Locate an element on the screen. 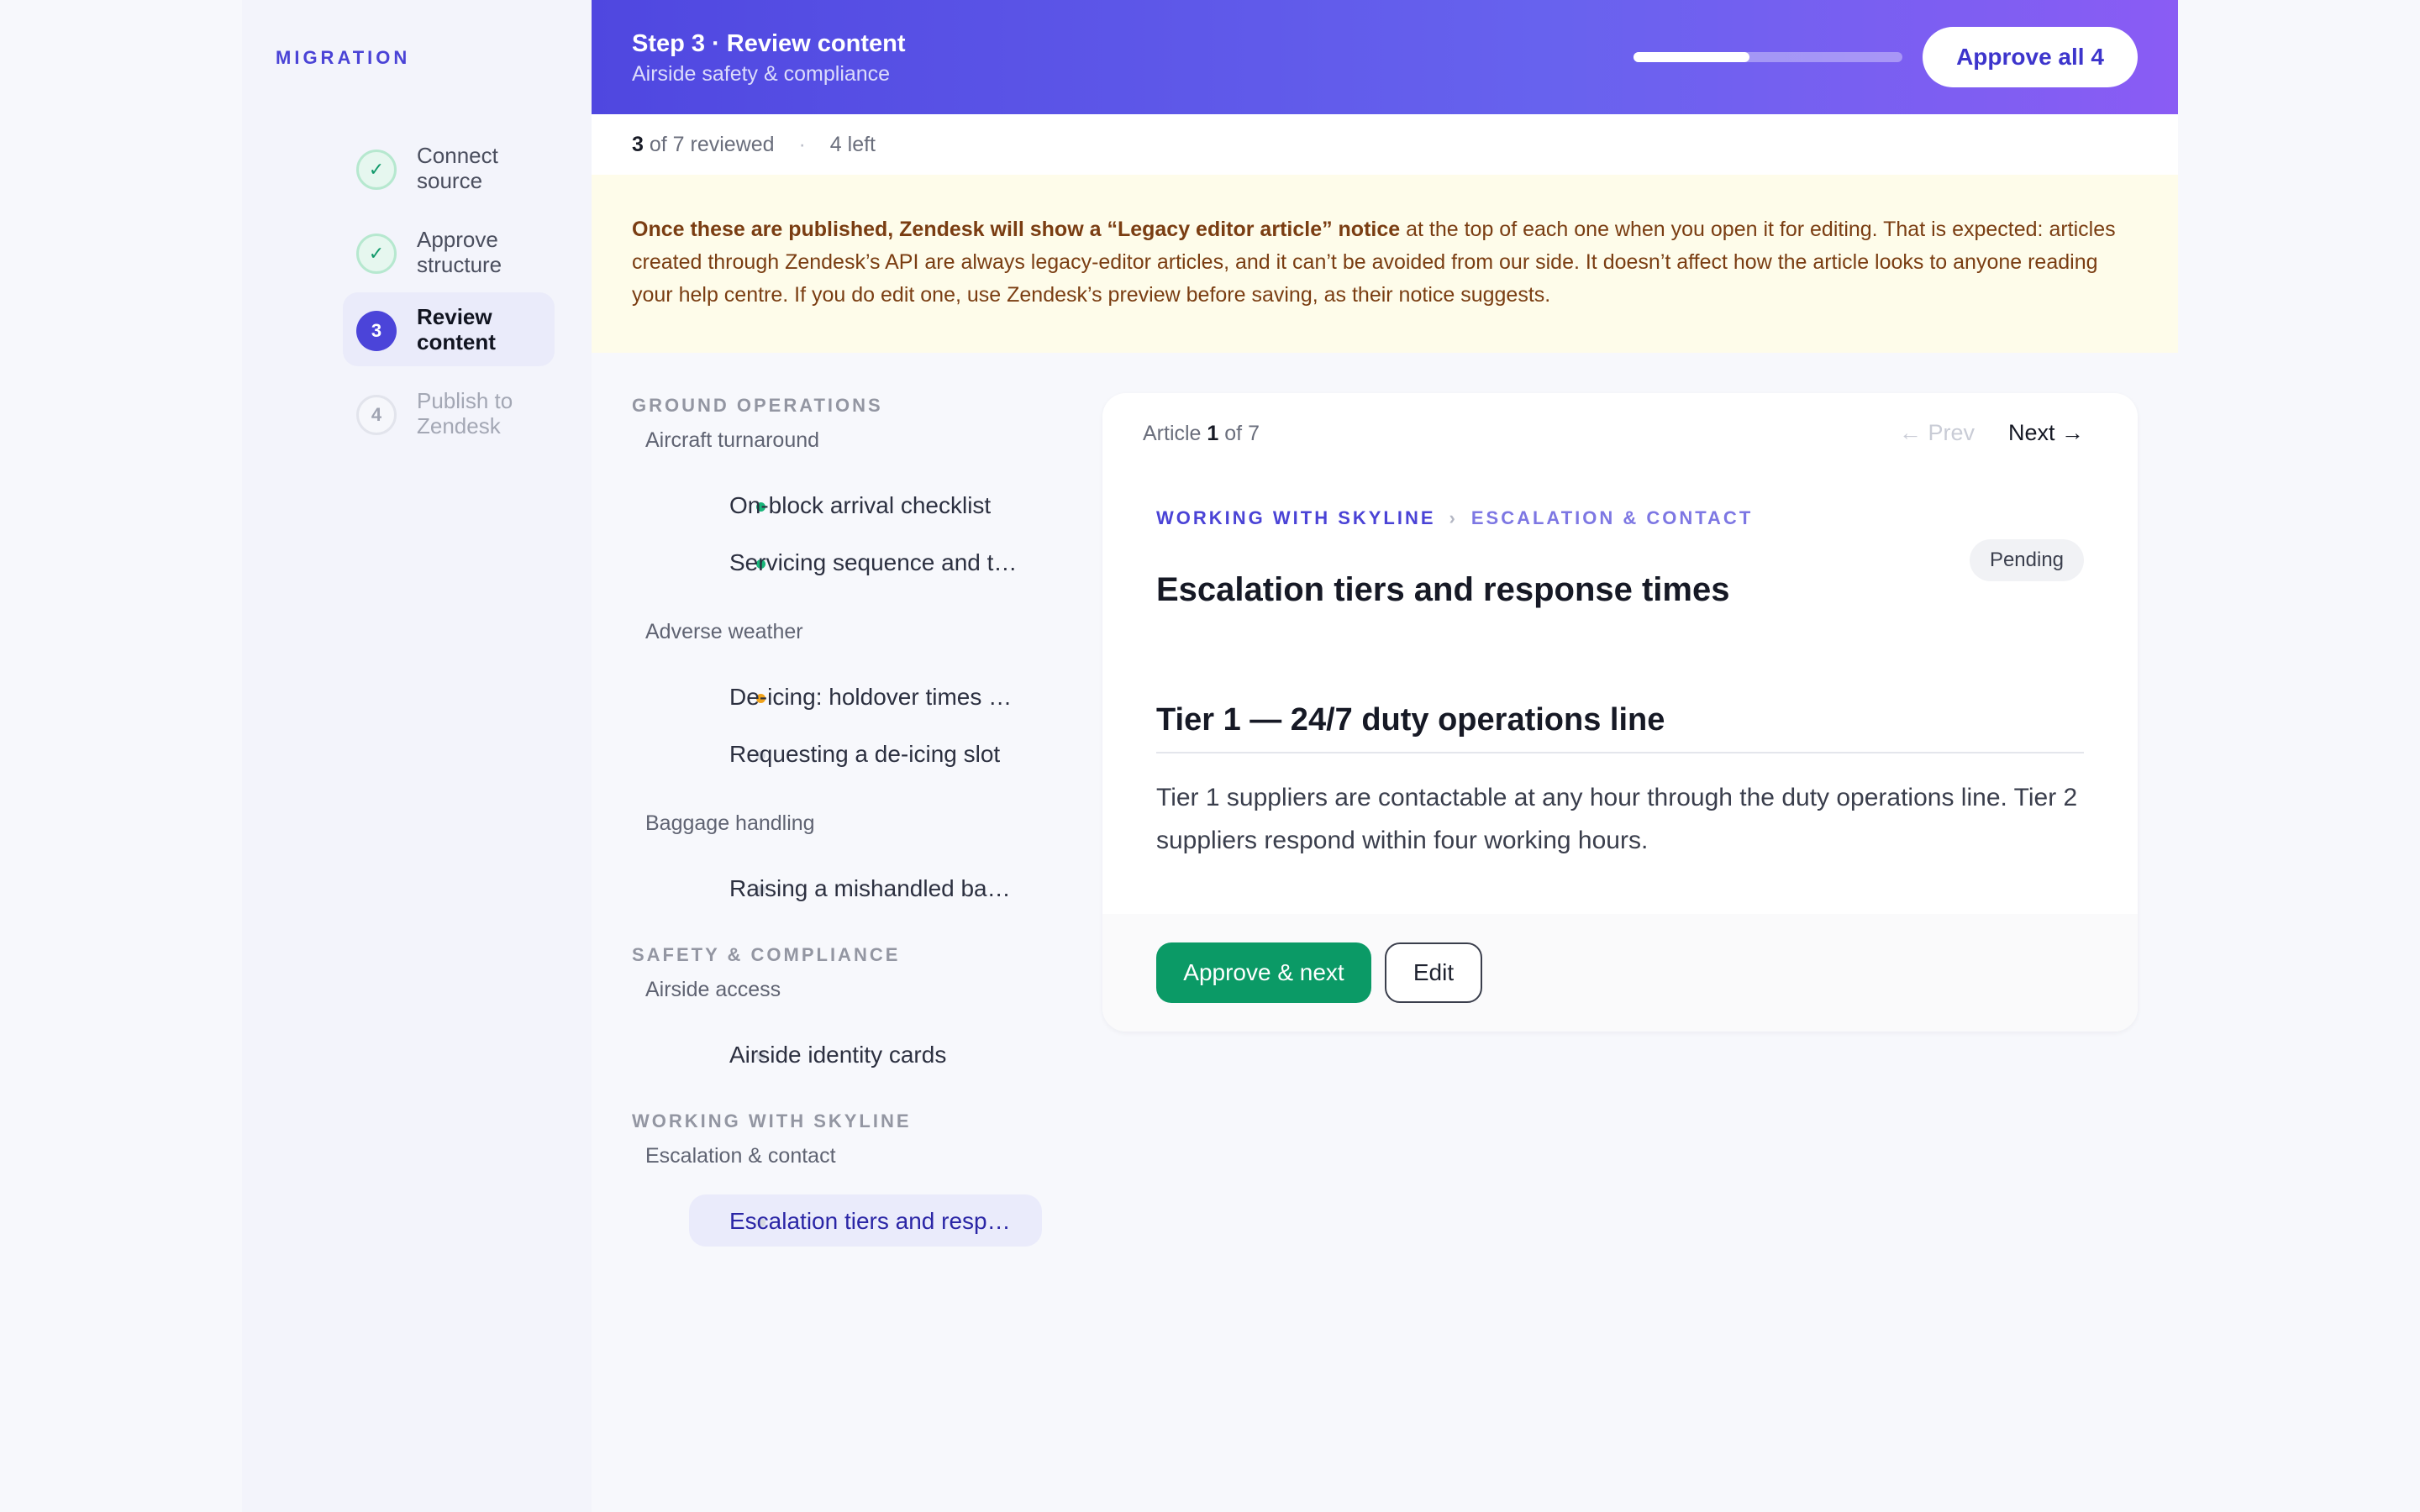 The image size is (2420, 1512). review-counts: 3 of 7 reviewed · 4 left is located at coordinates (754, 145).